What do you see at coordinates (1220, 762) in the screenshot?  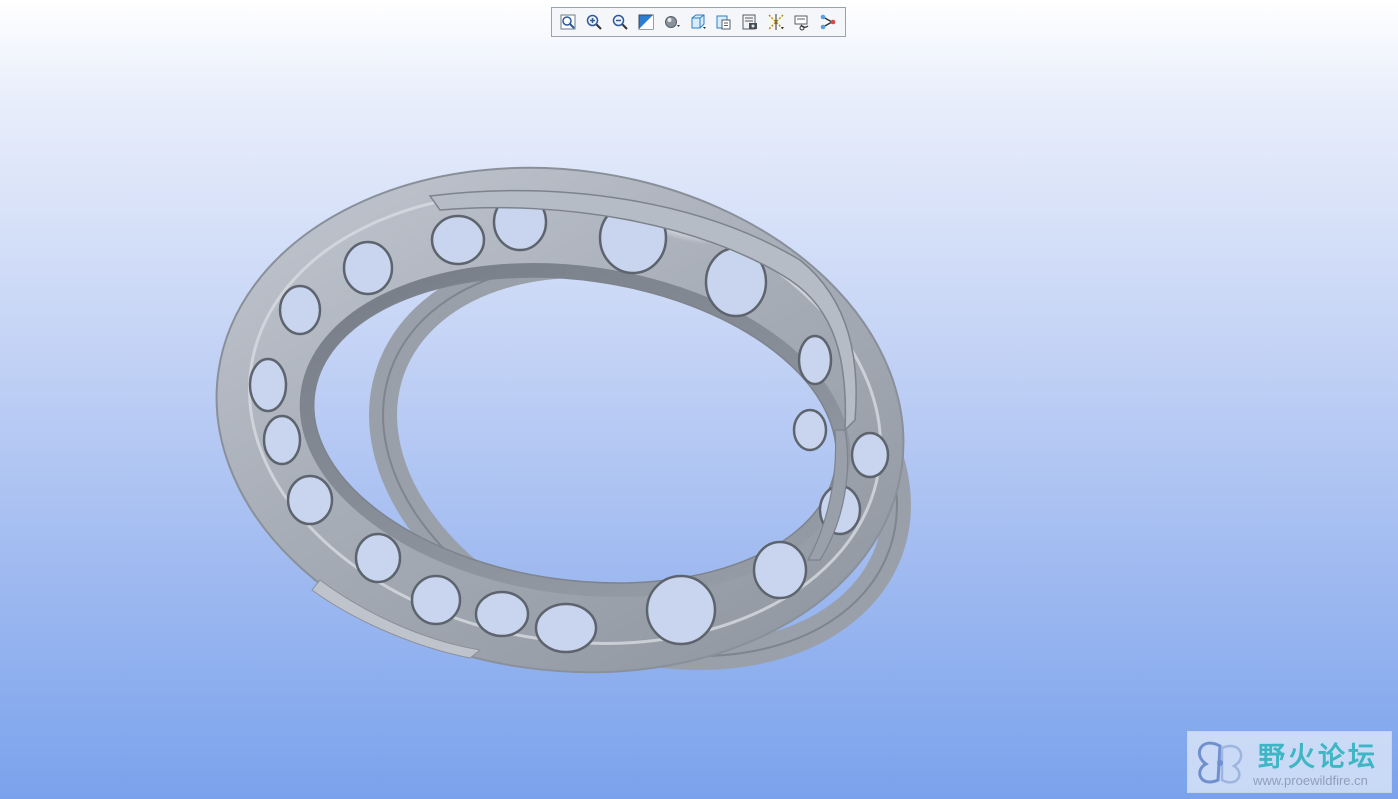 I see `butterfly-logo-icon` at bounding box center [1220, 762].